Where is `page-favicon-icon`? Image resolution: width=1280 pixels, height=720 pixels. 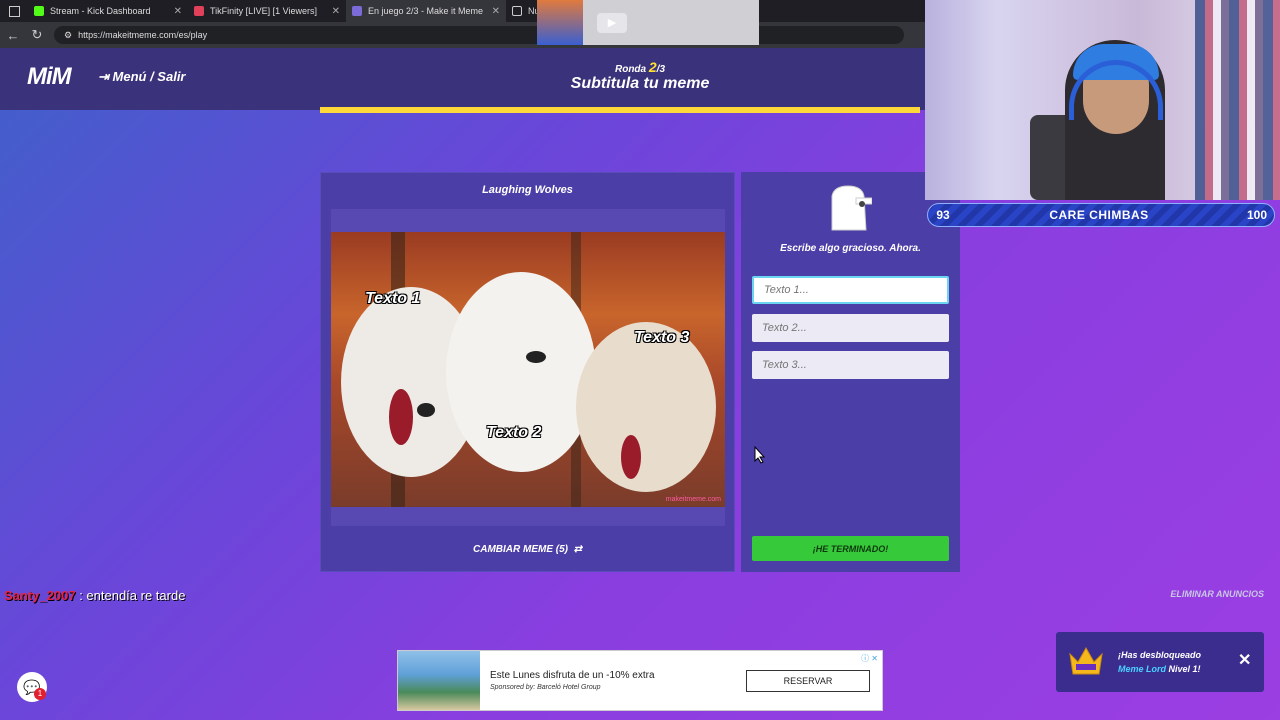 page-favicon-icon is located at coordinates (517, 11).